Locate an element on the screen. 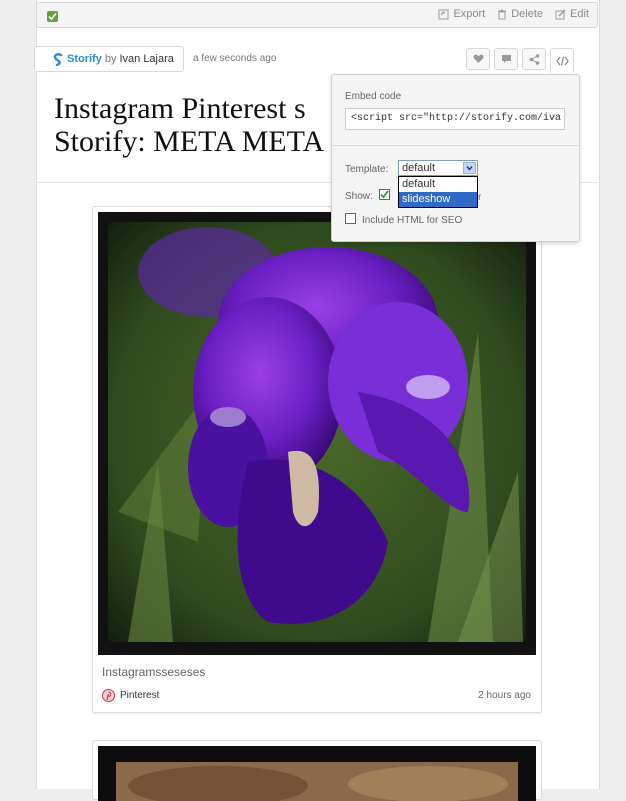 Image resolution: width=626 pixels, height=801 pixels. card-time: 2 hours ago is located at coordinates (504, 695).